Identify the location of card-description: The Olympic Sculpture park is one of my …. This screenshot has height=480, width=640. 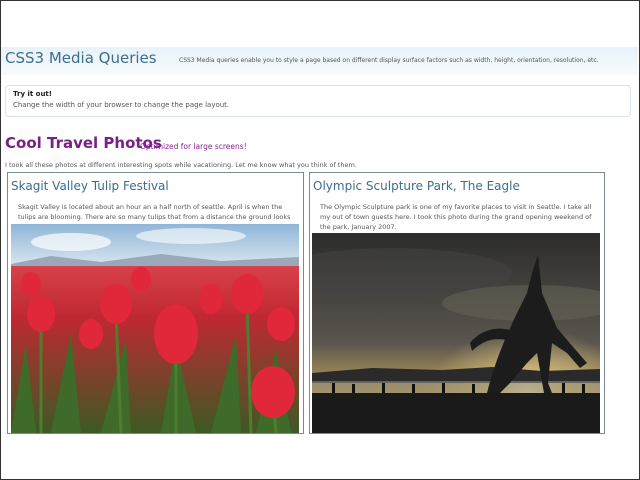
(456, 217).